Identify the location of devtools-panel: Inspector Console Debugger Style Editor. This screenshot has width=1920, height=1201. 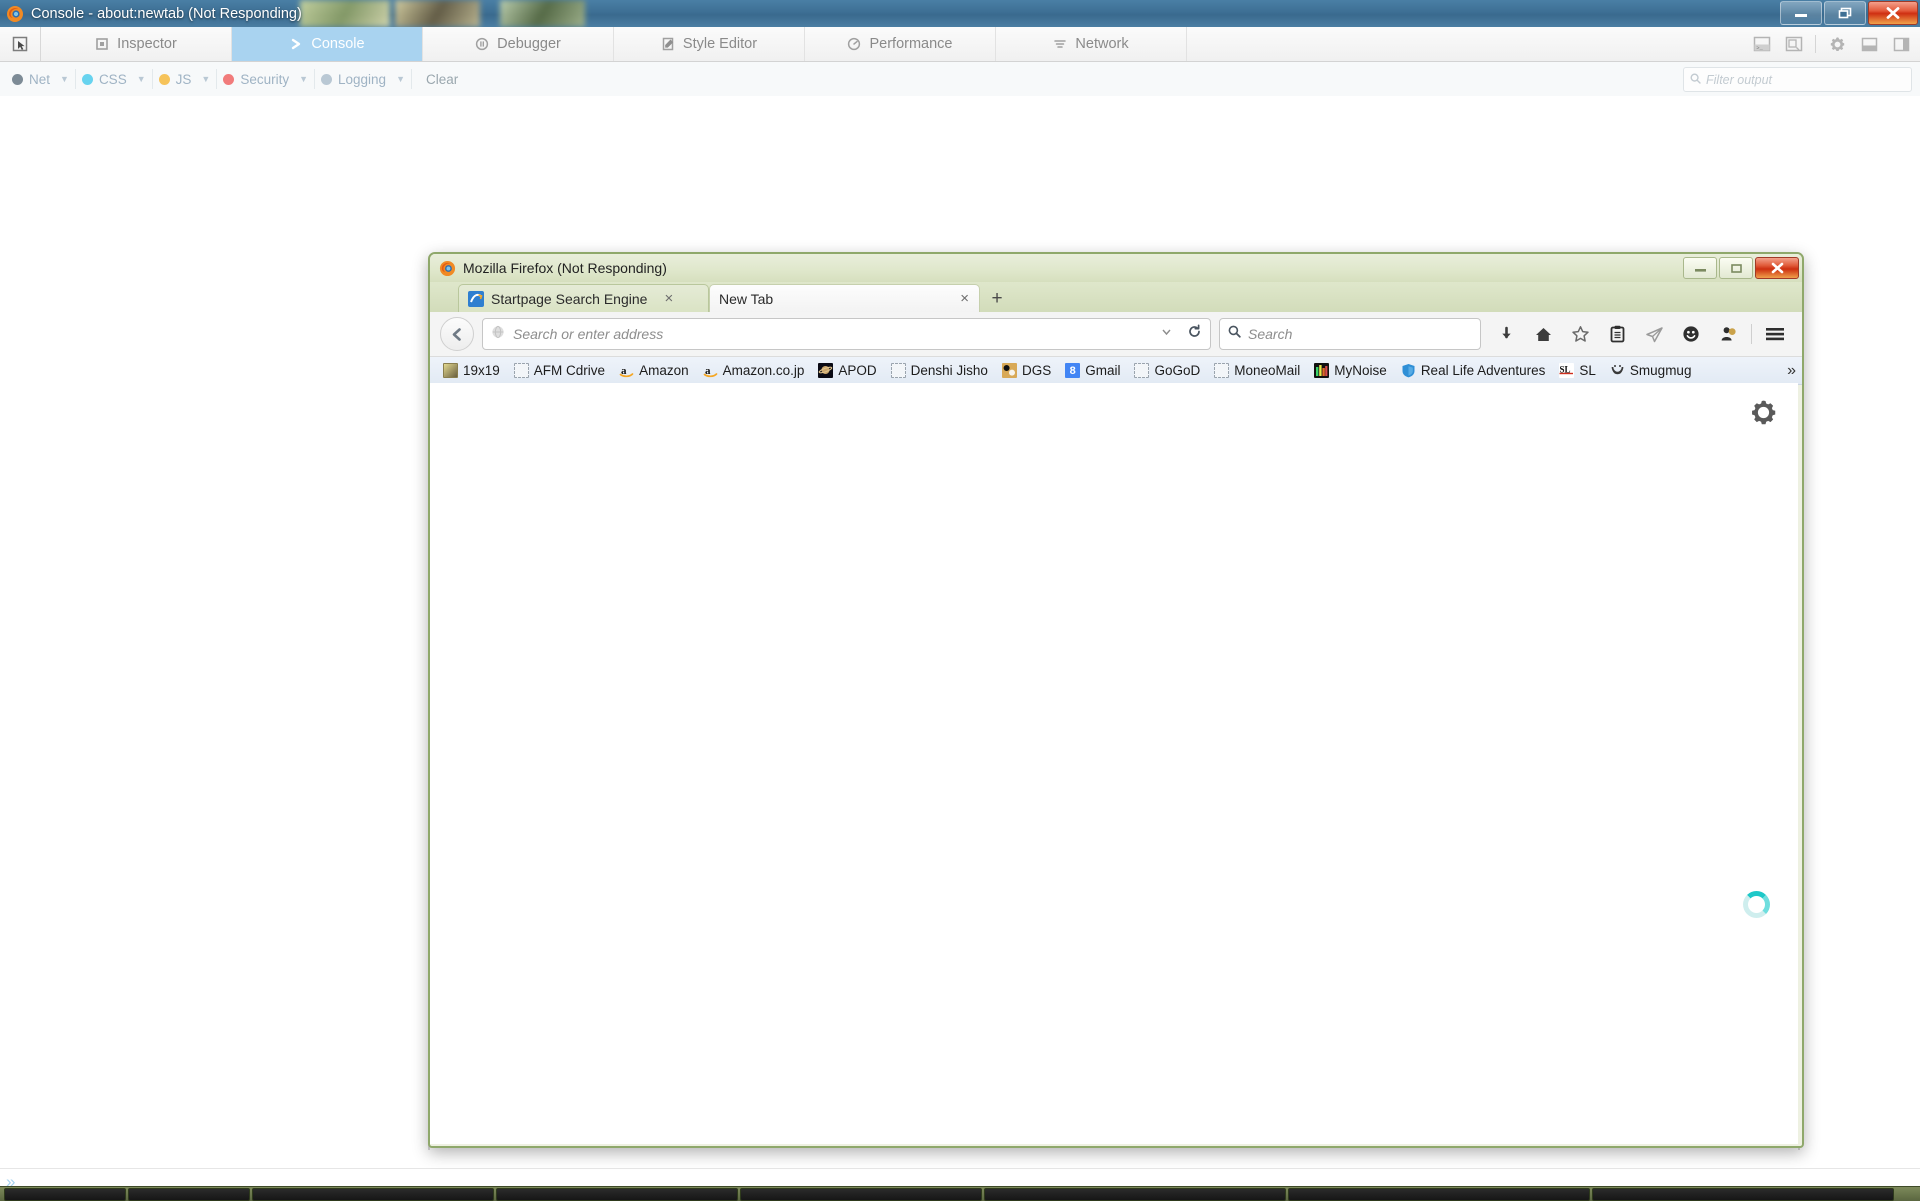
(960, 62).